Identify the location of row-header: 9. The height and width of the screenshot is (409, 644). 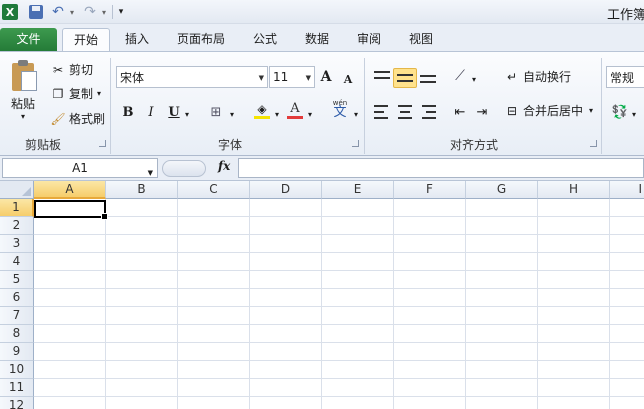
(17, 352).